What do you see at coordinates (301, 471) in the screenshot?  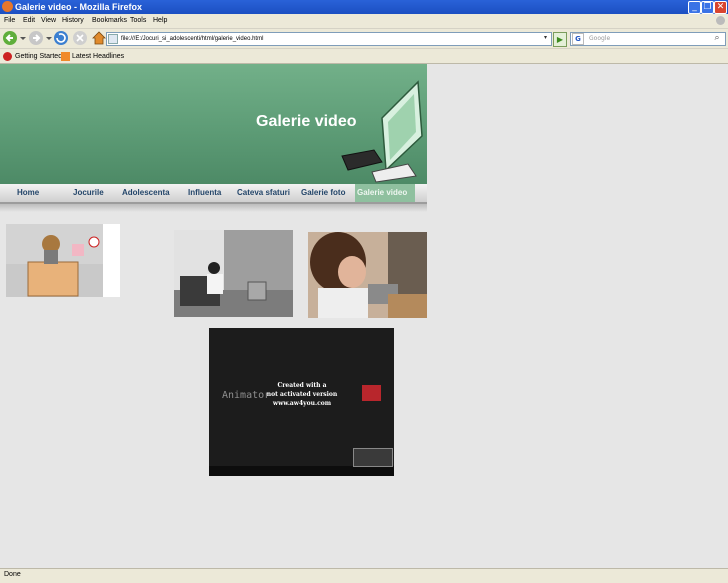 I see `video-player-controls` at bounding box center [301, 471].